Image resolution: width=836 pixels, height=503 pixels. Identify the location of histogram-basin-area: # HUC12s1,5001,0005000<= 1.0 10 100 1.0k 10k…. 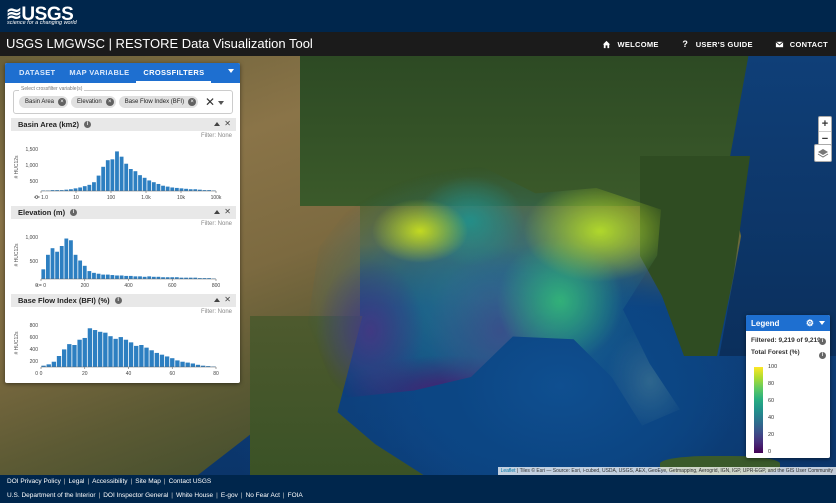
(123, 167).